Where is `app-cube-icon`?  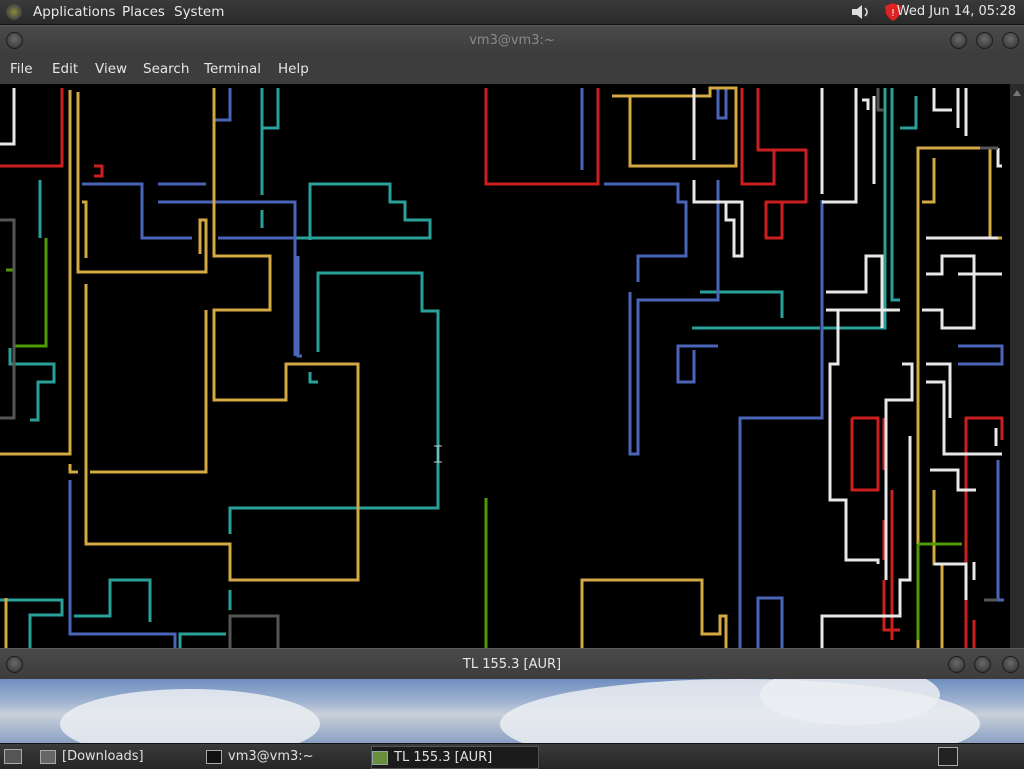
app-cube-icon is located at coordinates (380, 757).